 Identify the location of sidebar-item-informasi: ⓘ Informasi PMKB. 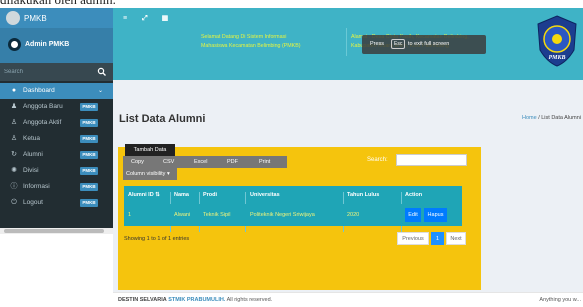
(56, 187).